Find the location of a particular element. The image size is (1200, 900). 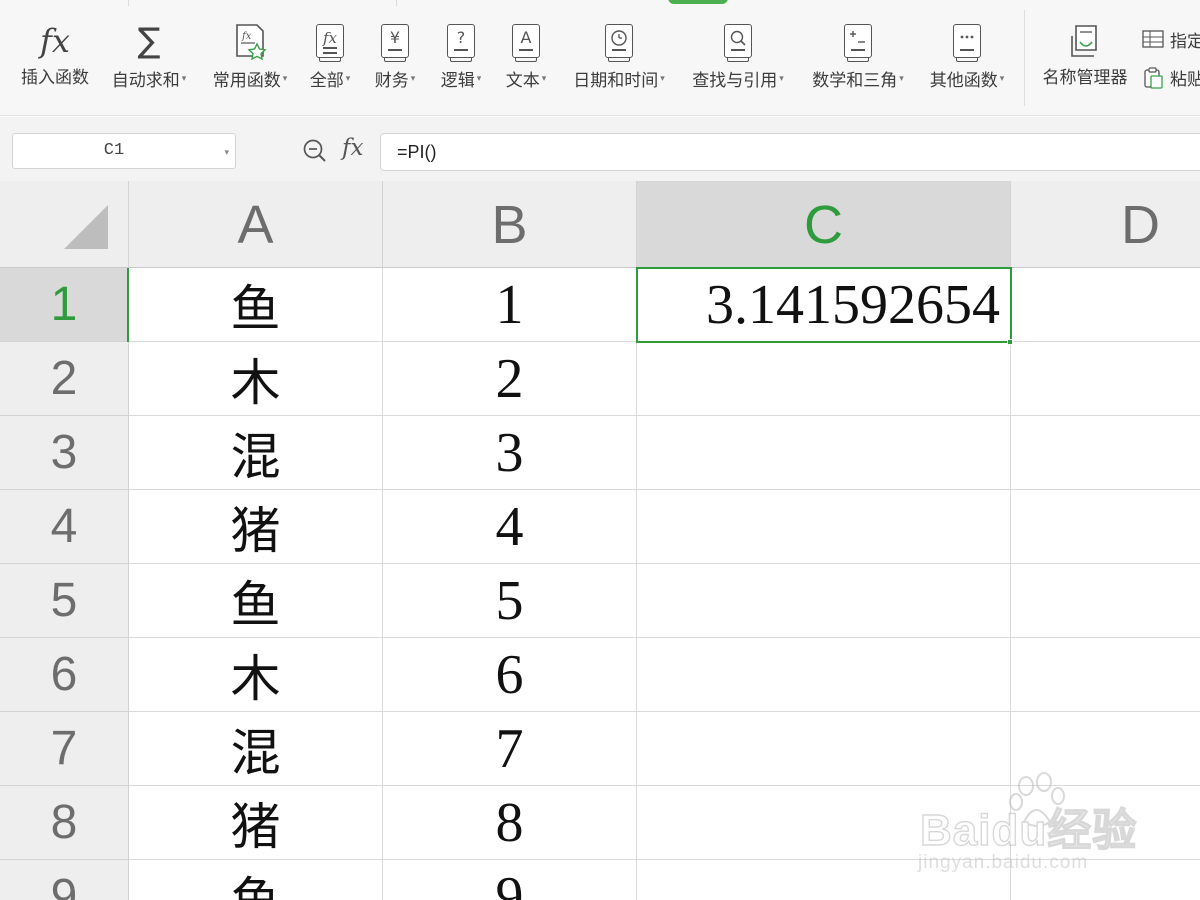

column-header-b: B is located at coordinates (510, 224).